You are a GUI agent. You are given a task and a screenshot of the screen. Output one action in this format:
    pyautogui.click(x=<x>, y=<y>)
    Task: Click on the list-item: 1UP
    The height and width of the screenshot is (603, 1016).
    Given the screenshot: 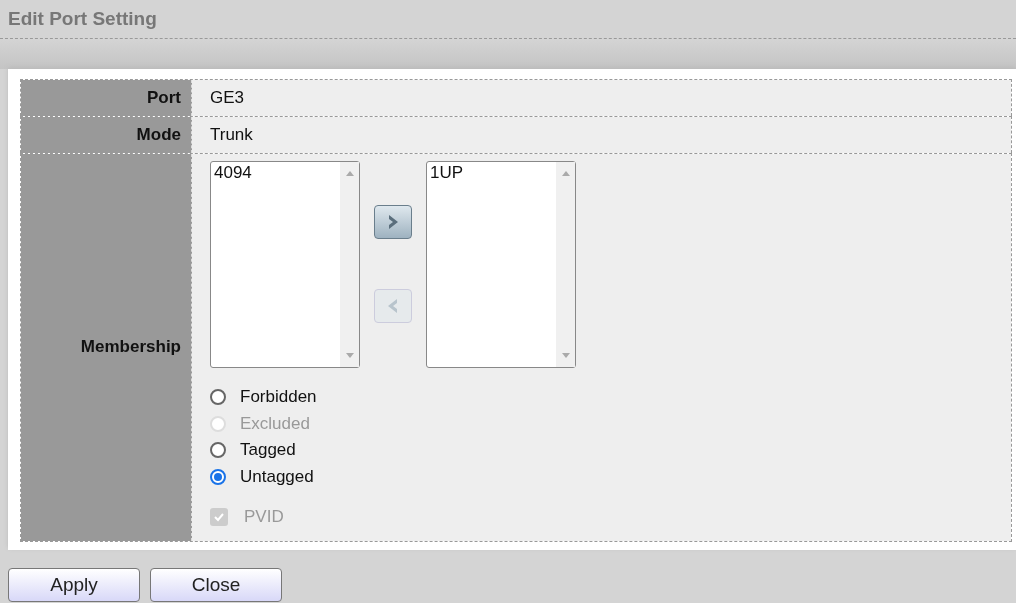 What is the action you would take?
    pyautogui.click(x=447, y=173)
    